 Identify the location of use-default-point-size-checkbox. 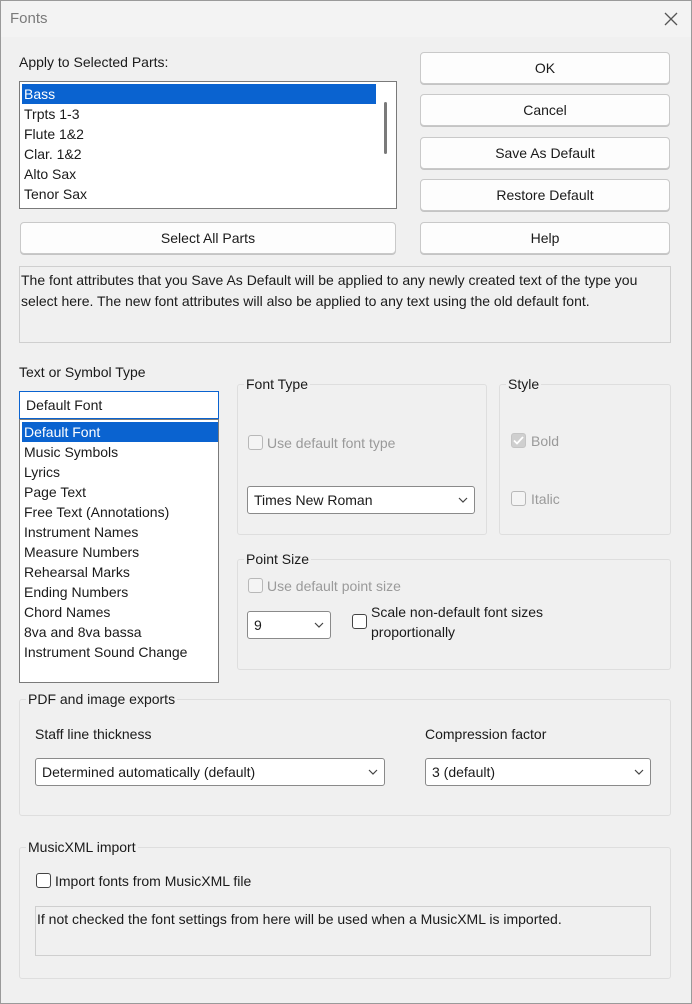
(255, 585).